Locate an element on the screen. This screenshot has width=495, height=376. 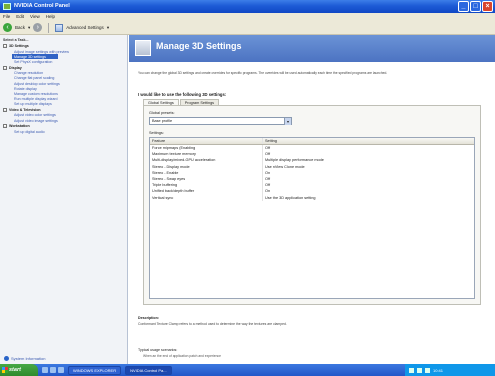
taskbar-item-explorer: WINDOWS EXPLORER is located at coordinates (95, 370).